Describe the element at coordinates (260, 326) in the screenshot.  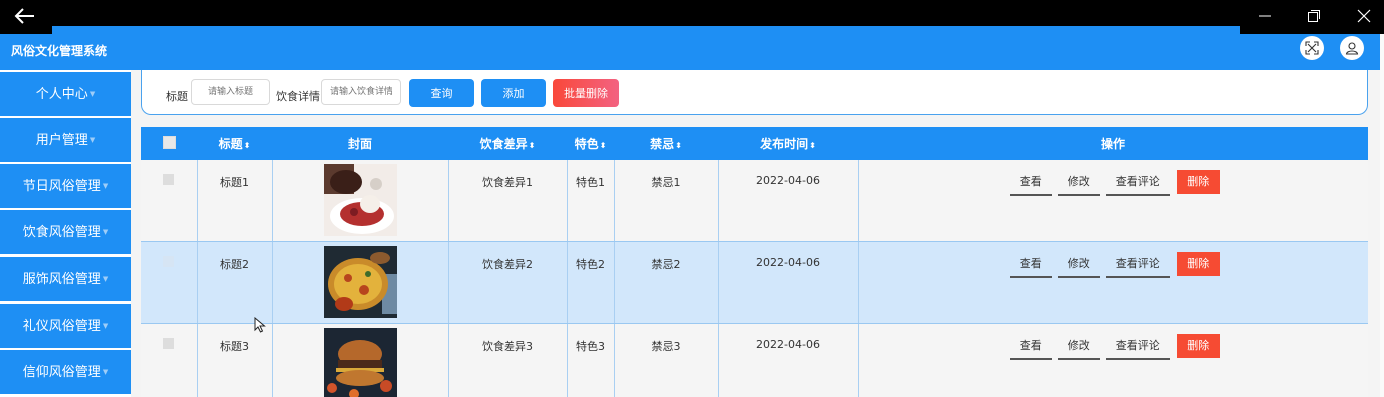
I see `mouse-cursor-icon` at that location.